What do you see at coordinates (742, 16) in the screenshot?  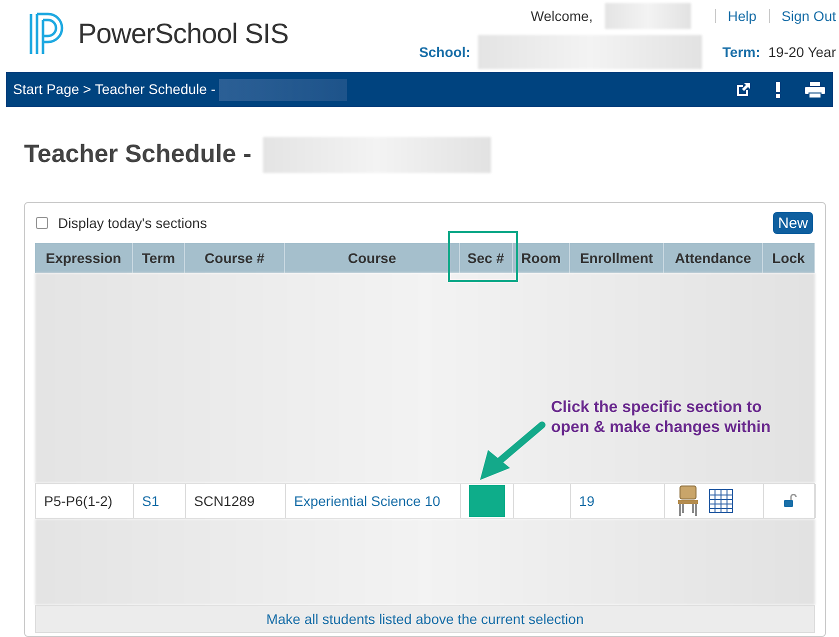 I see `help-link: Help` at bounding box center [742, 16].